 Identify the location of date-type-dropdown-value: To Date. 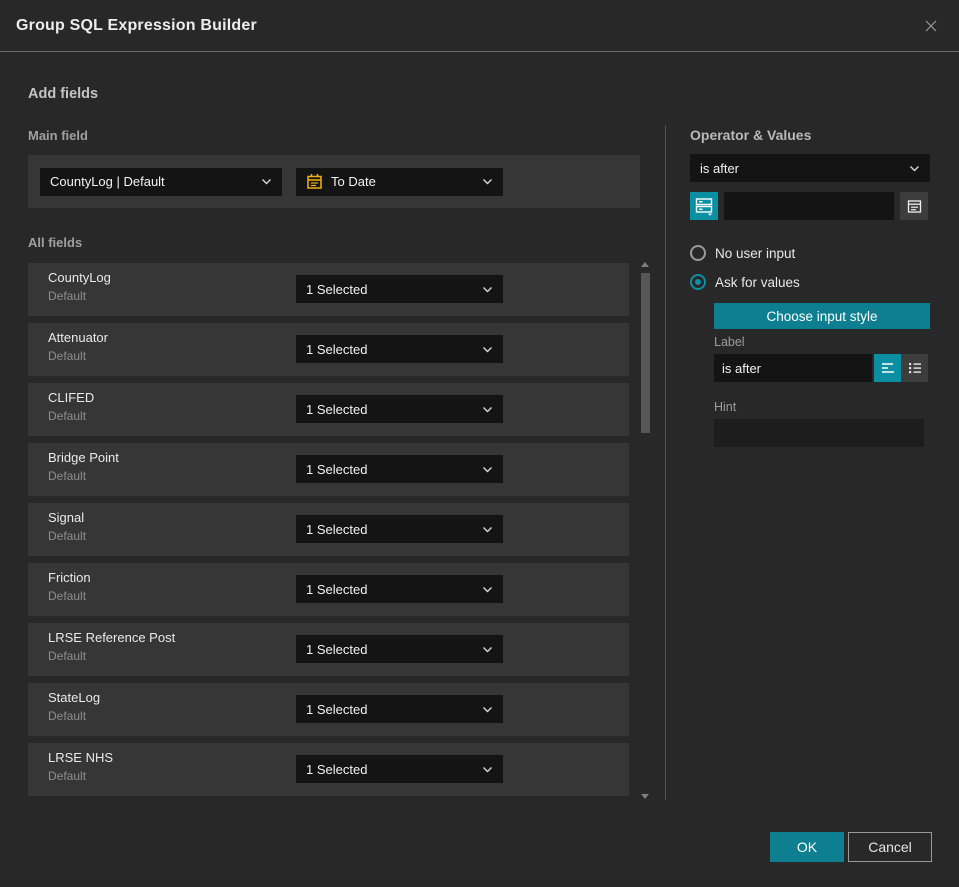
(353, 181).